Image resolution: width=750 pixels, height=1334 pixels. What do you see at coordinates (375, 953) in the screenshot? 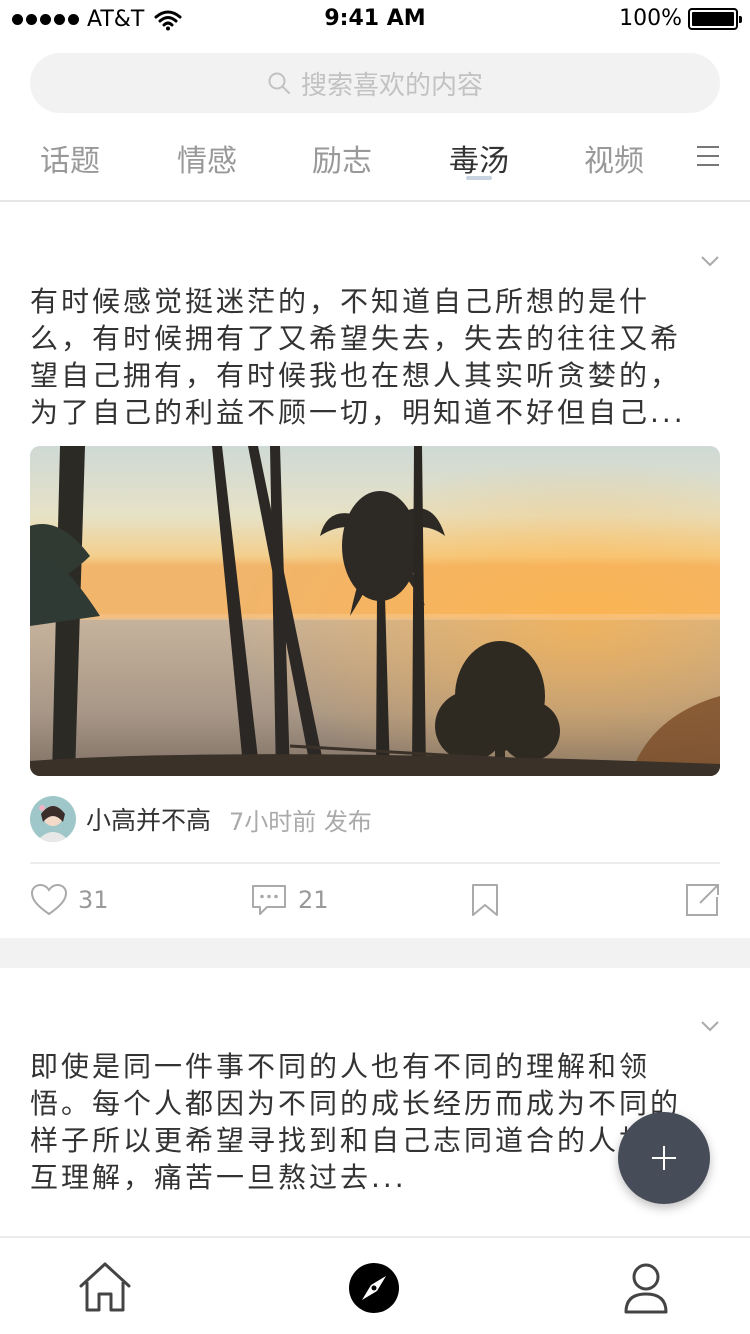
I see `section-separator` at bounding box center [375, 953].